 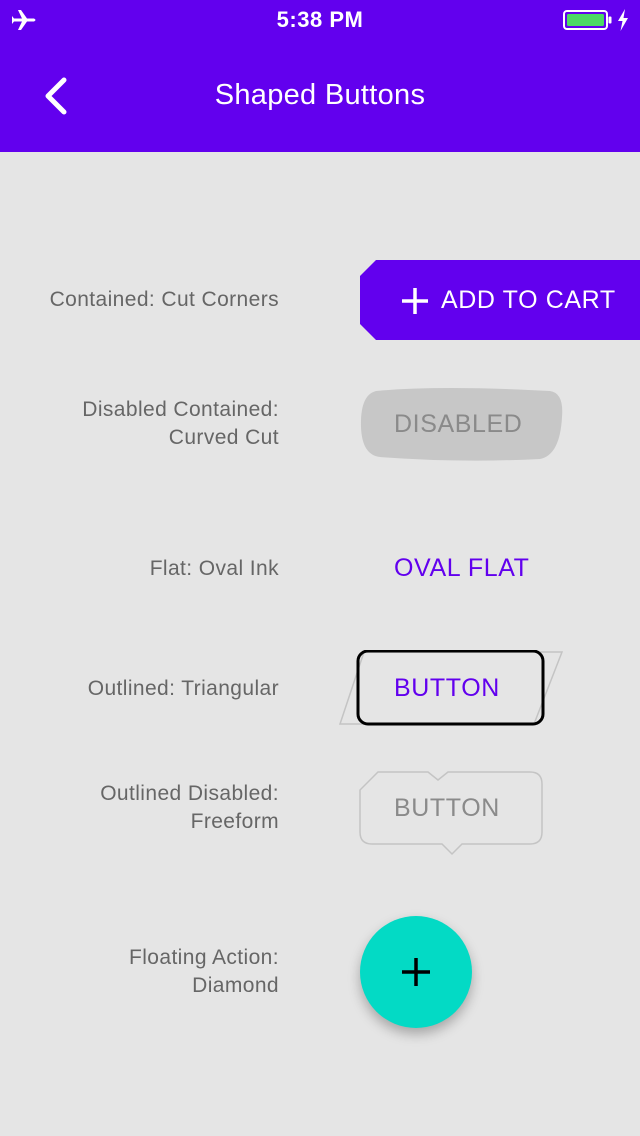 What do you see at coordinates (180, 423) in the screenshot?
I see `disabled-contained-label: Disabled Contained: Curved Cut` at bounding box center [180, 423].